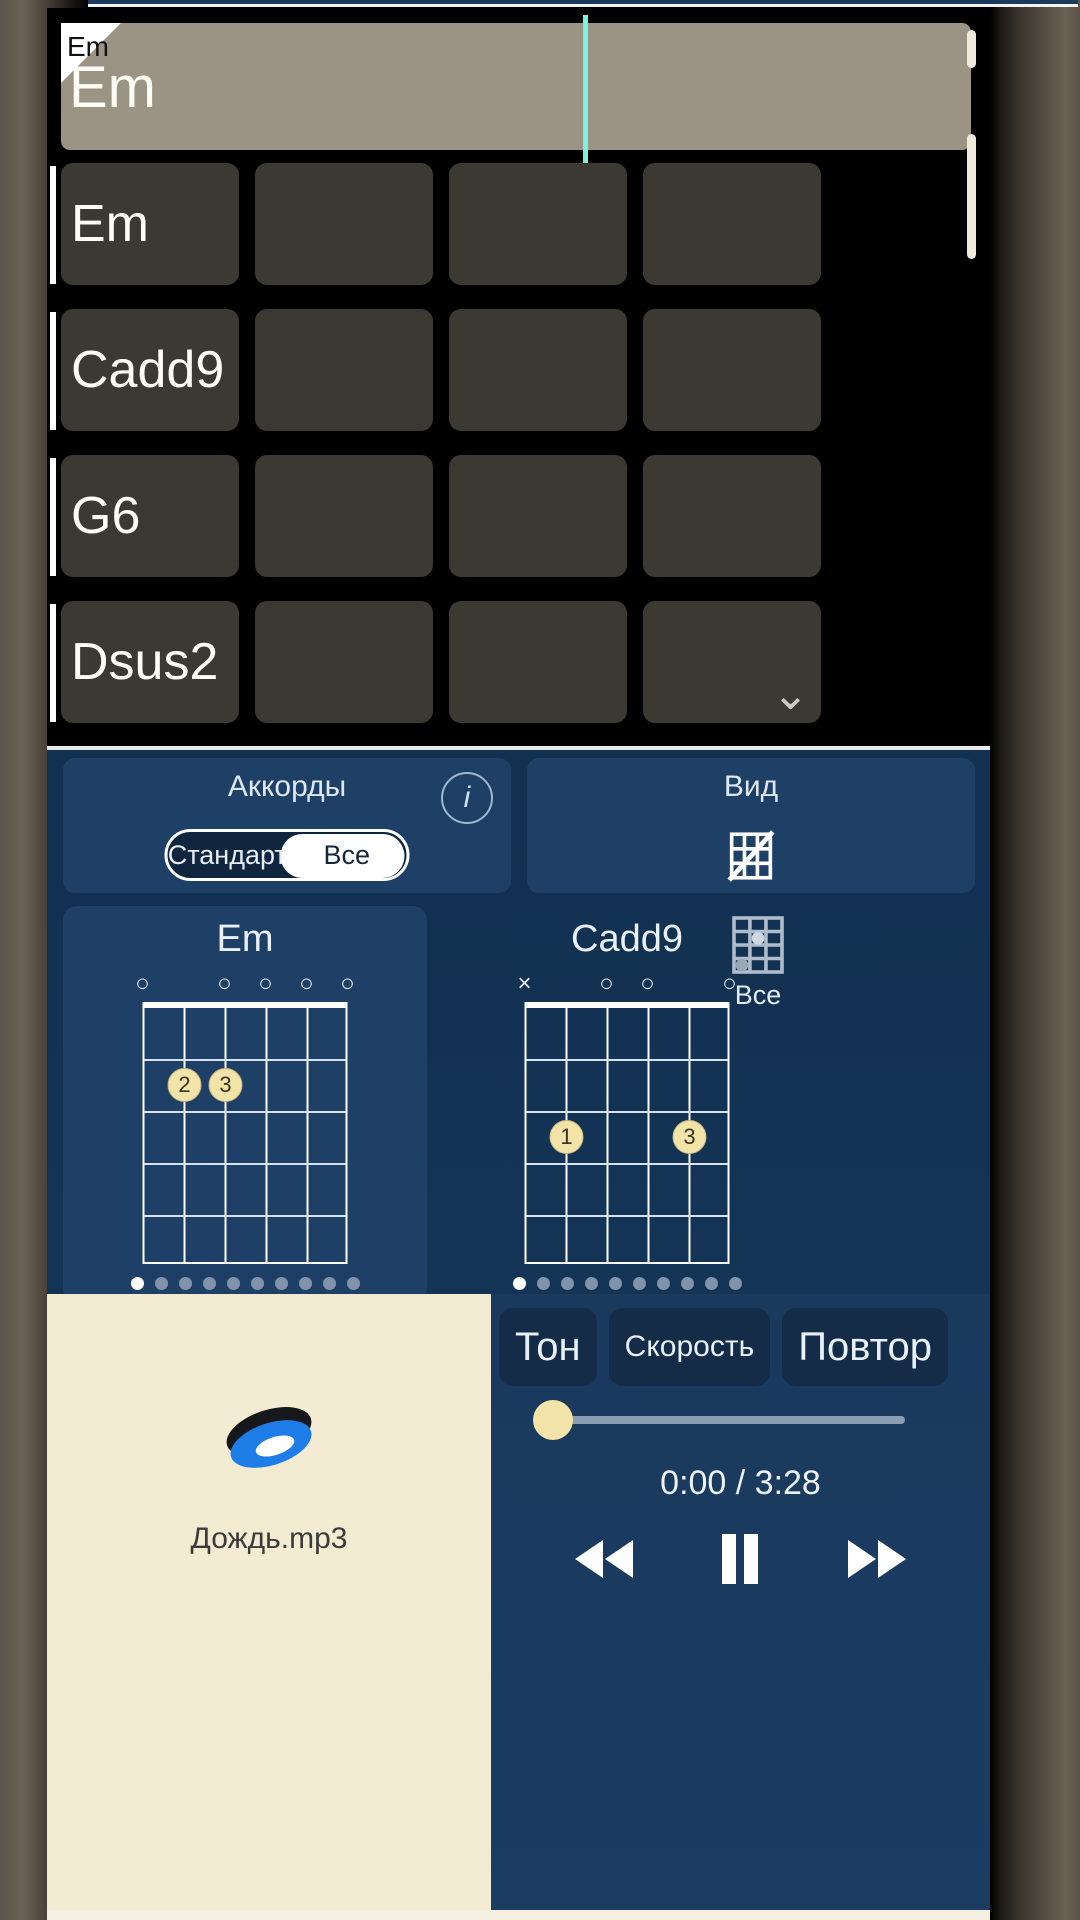 The width and height of the screenshot is (1080, 1920). Describe the element at coordinates (740, 1561) in the screenshot. I see `pause-button` at that location.